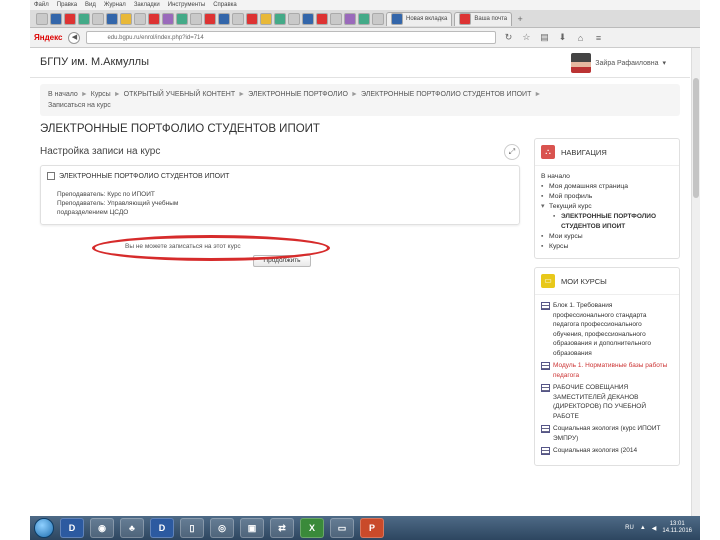  What do you see at coordinates (41, 5) in the screenshot?
I see `menu-file: Файл` at bounding box center [41, 5].